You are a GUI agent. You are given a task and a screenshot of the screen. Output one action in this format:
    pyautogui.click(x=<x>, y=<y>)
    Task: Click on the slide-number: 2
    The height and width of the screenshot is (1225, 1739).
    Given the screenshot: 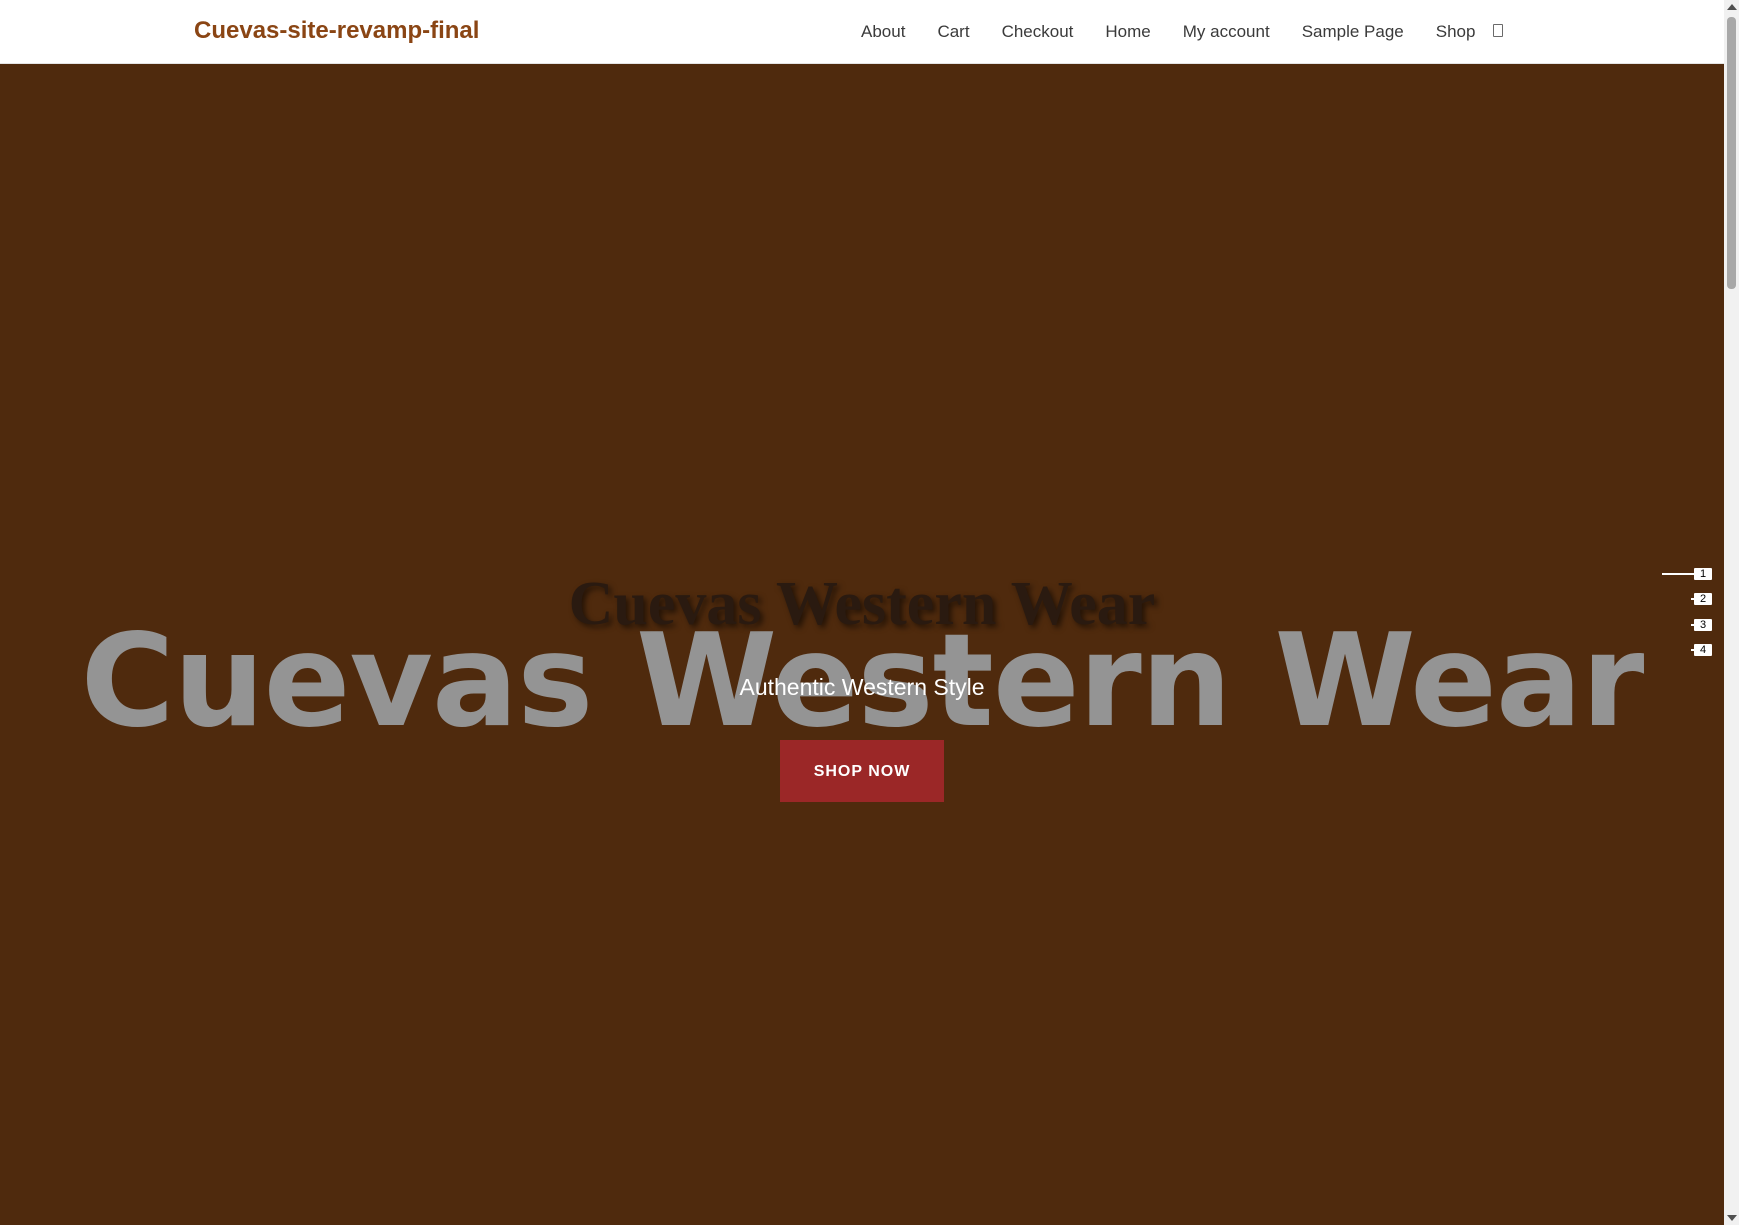 What is the action you would take?
    pyautogui.click(x=1703, y=599)
    